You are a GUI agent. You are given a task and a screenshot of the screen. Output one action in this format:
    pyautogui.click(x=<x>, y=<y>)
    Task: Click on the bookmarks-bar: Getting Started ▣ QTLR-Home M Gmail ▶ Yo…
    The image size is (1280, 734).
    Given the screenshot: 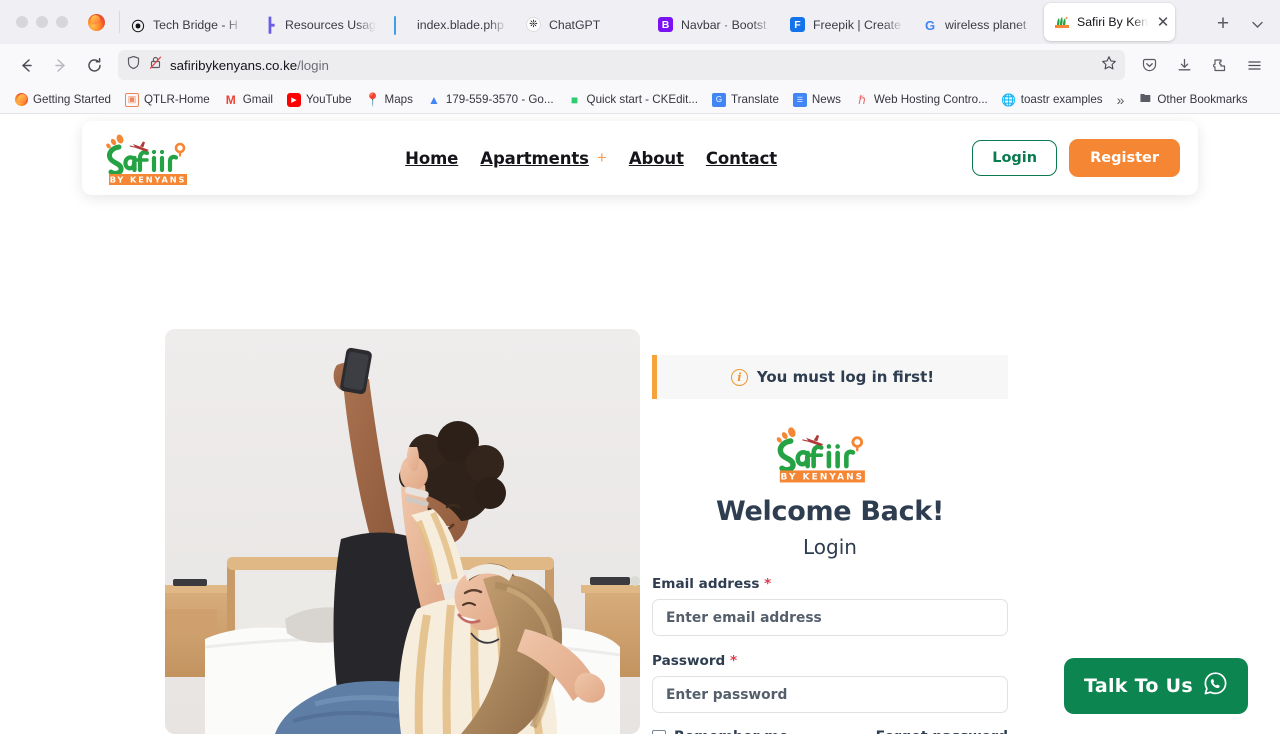 What is the action you would take?
    pyautogui.click(x=640, y=100)
    